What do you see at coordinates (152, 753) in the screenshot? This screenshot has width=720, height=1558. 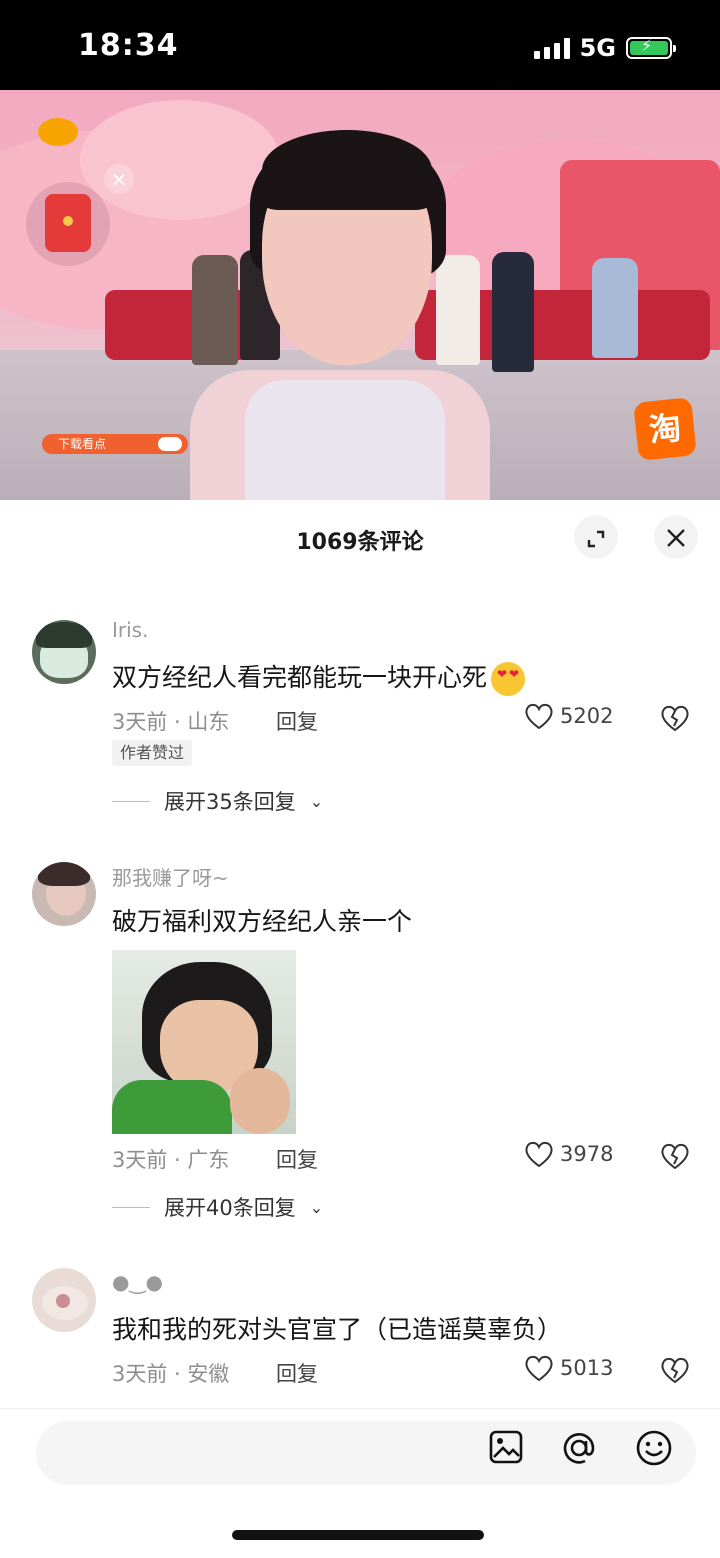 I see `author-liked-badge: 作者赞过` at bounding box center [152, 753].